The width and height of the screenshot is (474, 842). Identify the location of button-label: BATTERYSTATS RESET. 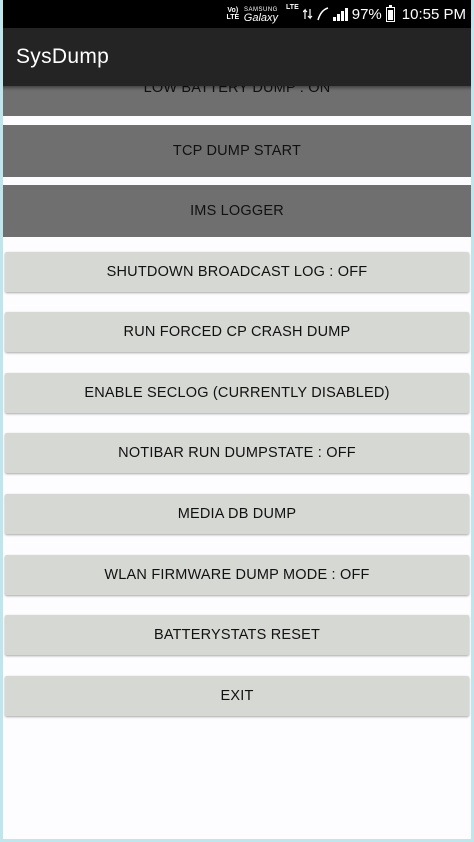
(237, 635).